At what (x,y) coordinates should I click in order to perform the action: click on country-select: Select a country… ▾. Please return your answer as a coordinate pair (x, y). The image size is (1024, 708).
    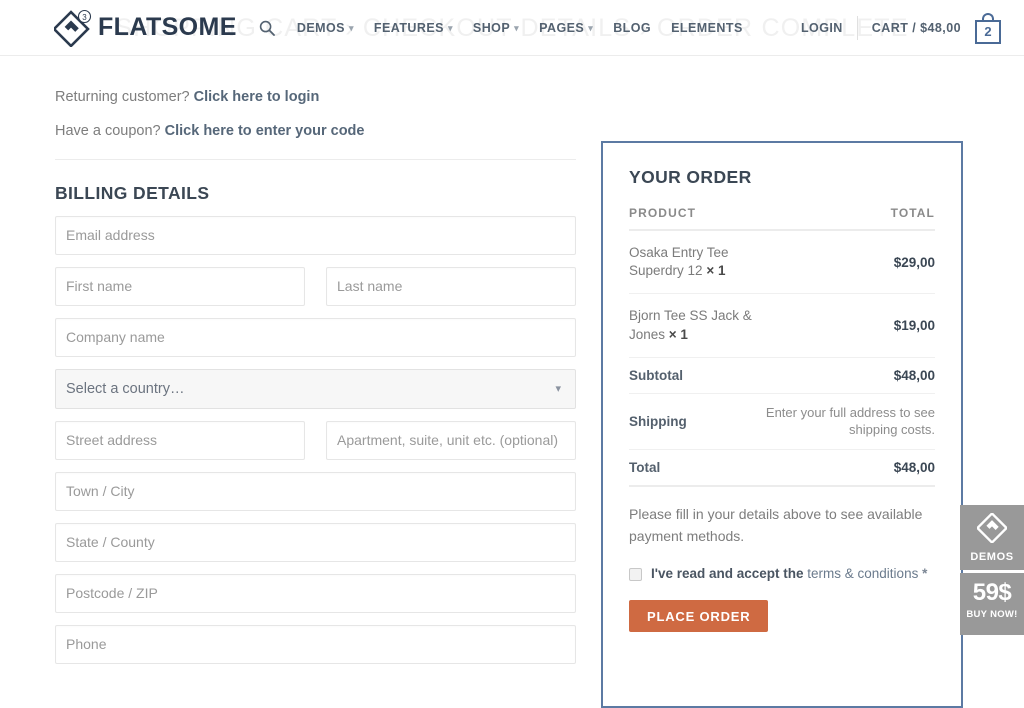
    Looking at the image, I should click on (315, 388).